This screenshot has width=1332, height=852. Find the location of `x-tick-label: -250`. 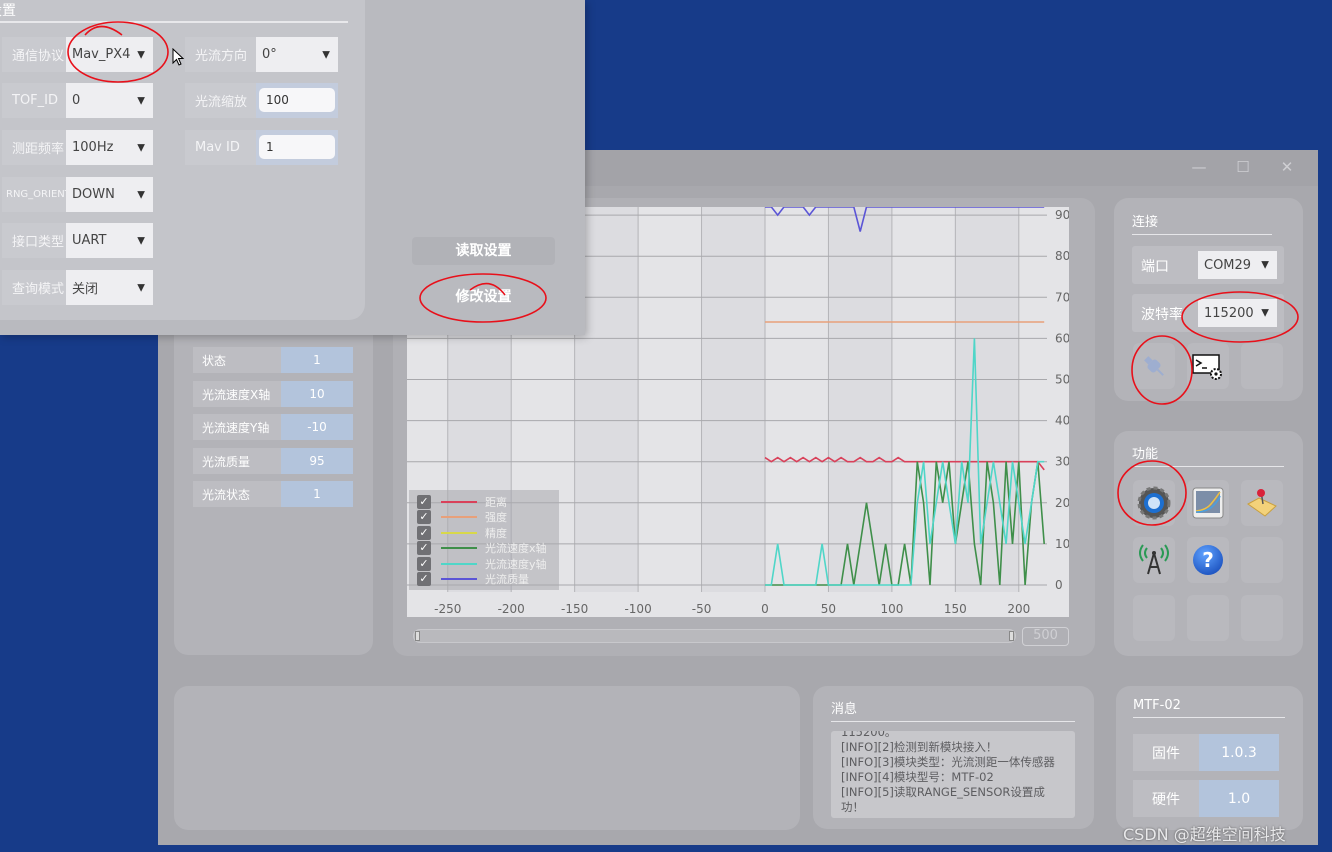

x-tick-label: -250 is located at coordinates (447, 609).